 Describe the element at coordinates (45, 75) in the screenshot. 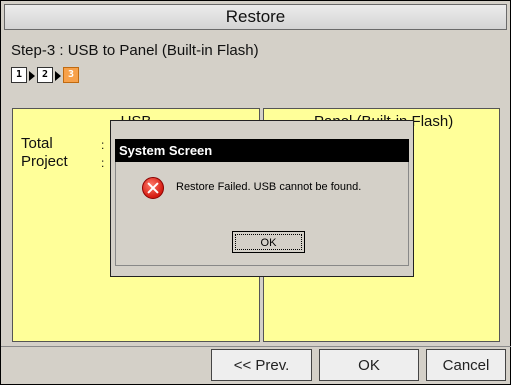

I see `step-2-box: 2` at that location.